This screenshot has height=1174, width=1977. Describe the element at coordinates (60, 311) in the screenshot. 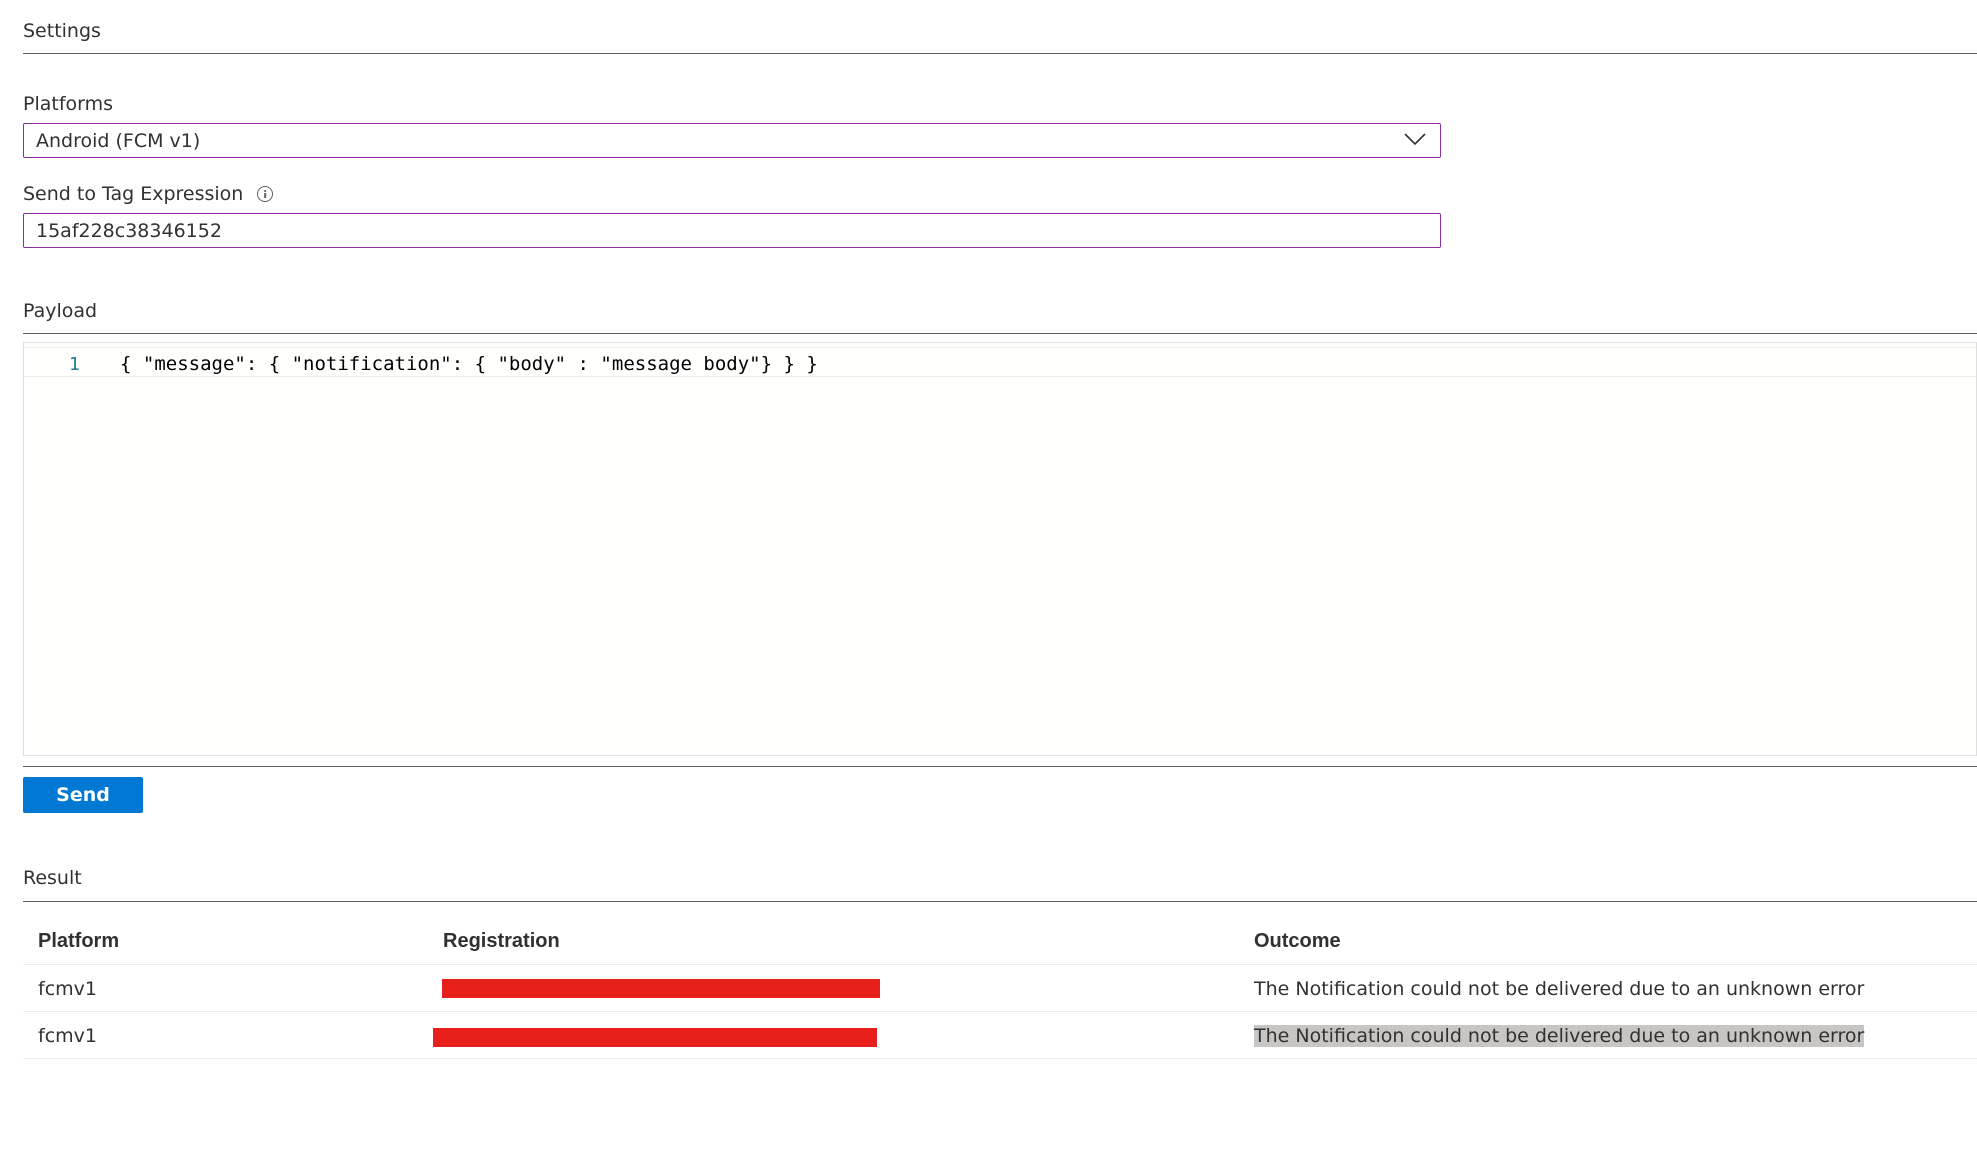

I see `payload-section-title: Payload` at that location.